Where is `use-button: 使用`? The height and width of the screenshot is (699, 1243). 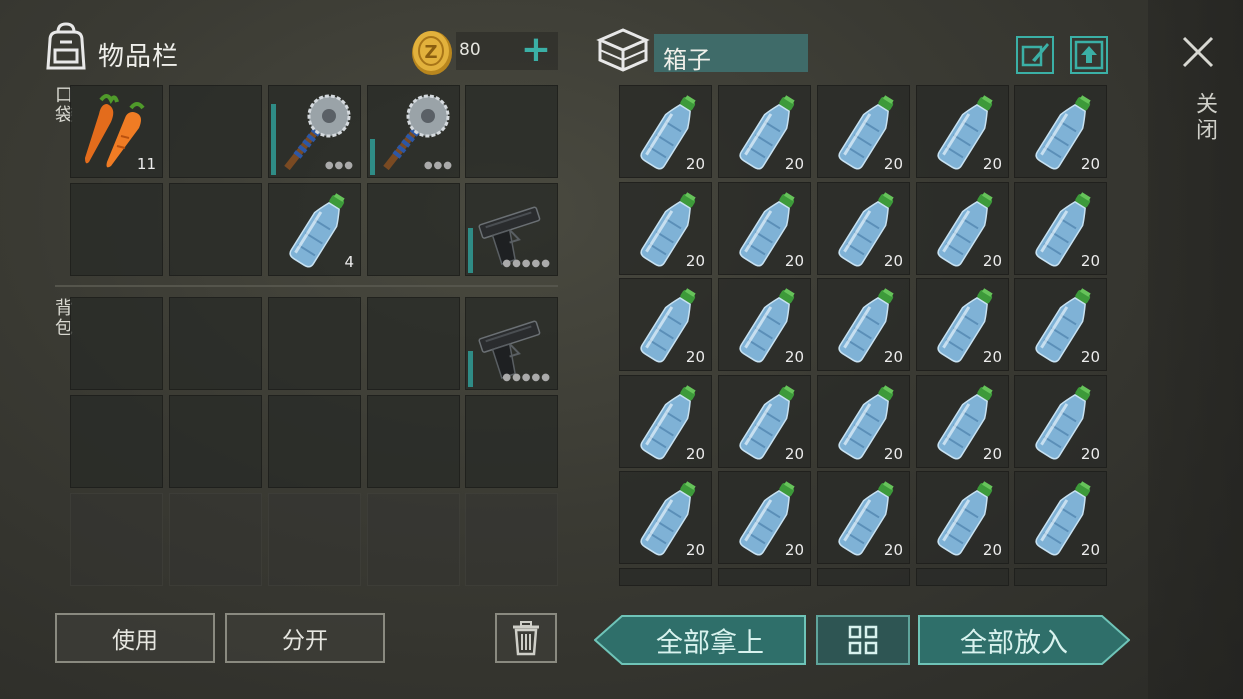
use-button: 使用 is located at coordinates (135, 638).